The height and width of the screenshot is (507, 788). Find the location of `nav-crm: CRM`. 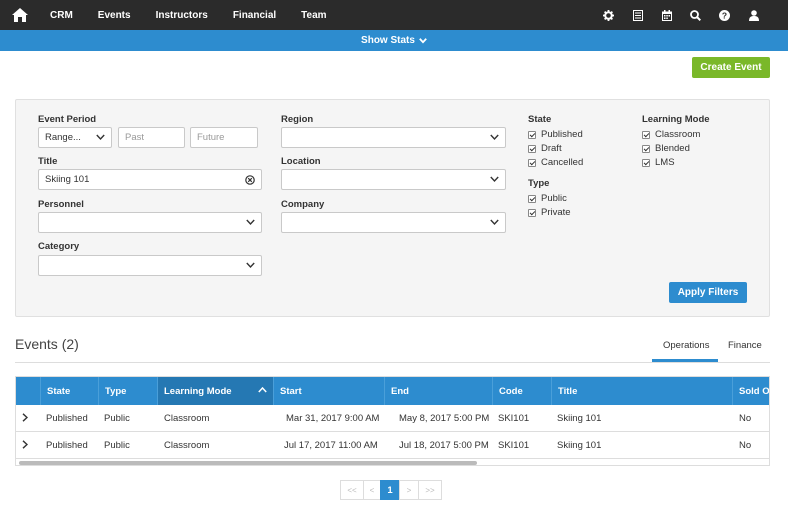

nav-crm: CRM is located at coordinates (61, 15).